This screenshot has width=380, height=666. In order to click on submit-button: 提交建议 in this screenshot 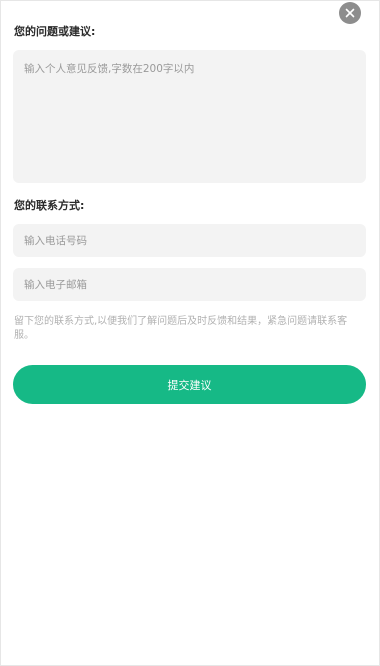, I will do `click(189, 384)`.